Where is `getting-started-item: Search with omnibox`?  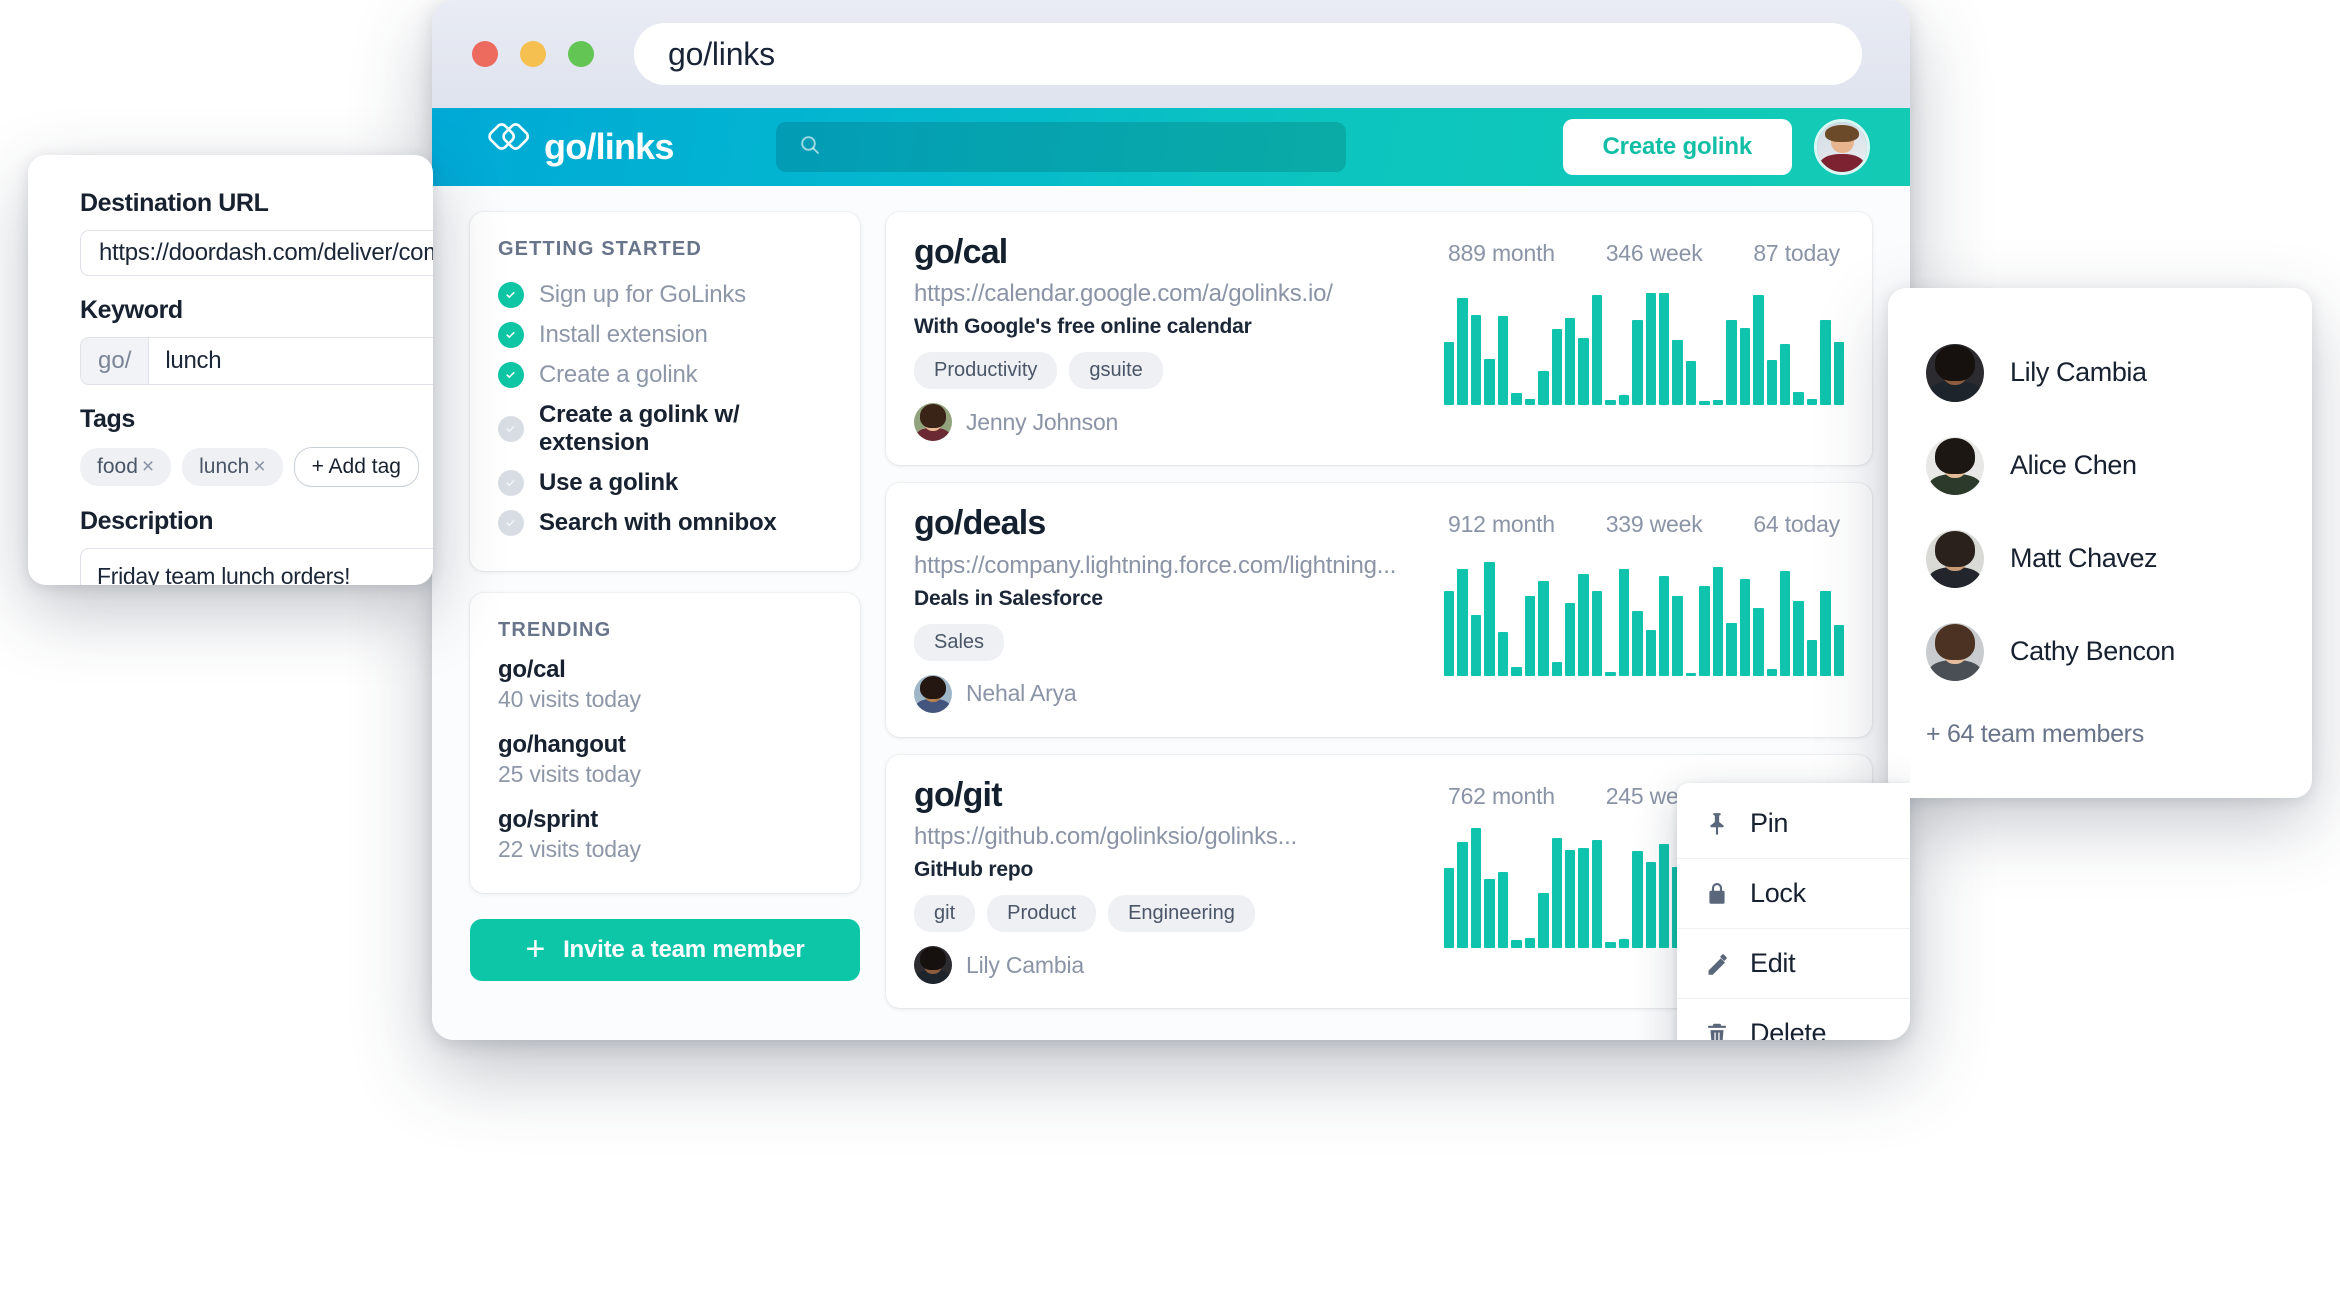 getting-started-item: Search with omnibox is located at coordinates (665, 523).